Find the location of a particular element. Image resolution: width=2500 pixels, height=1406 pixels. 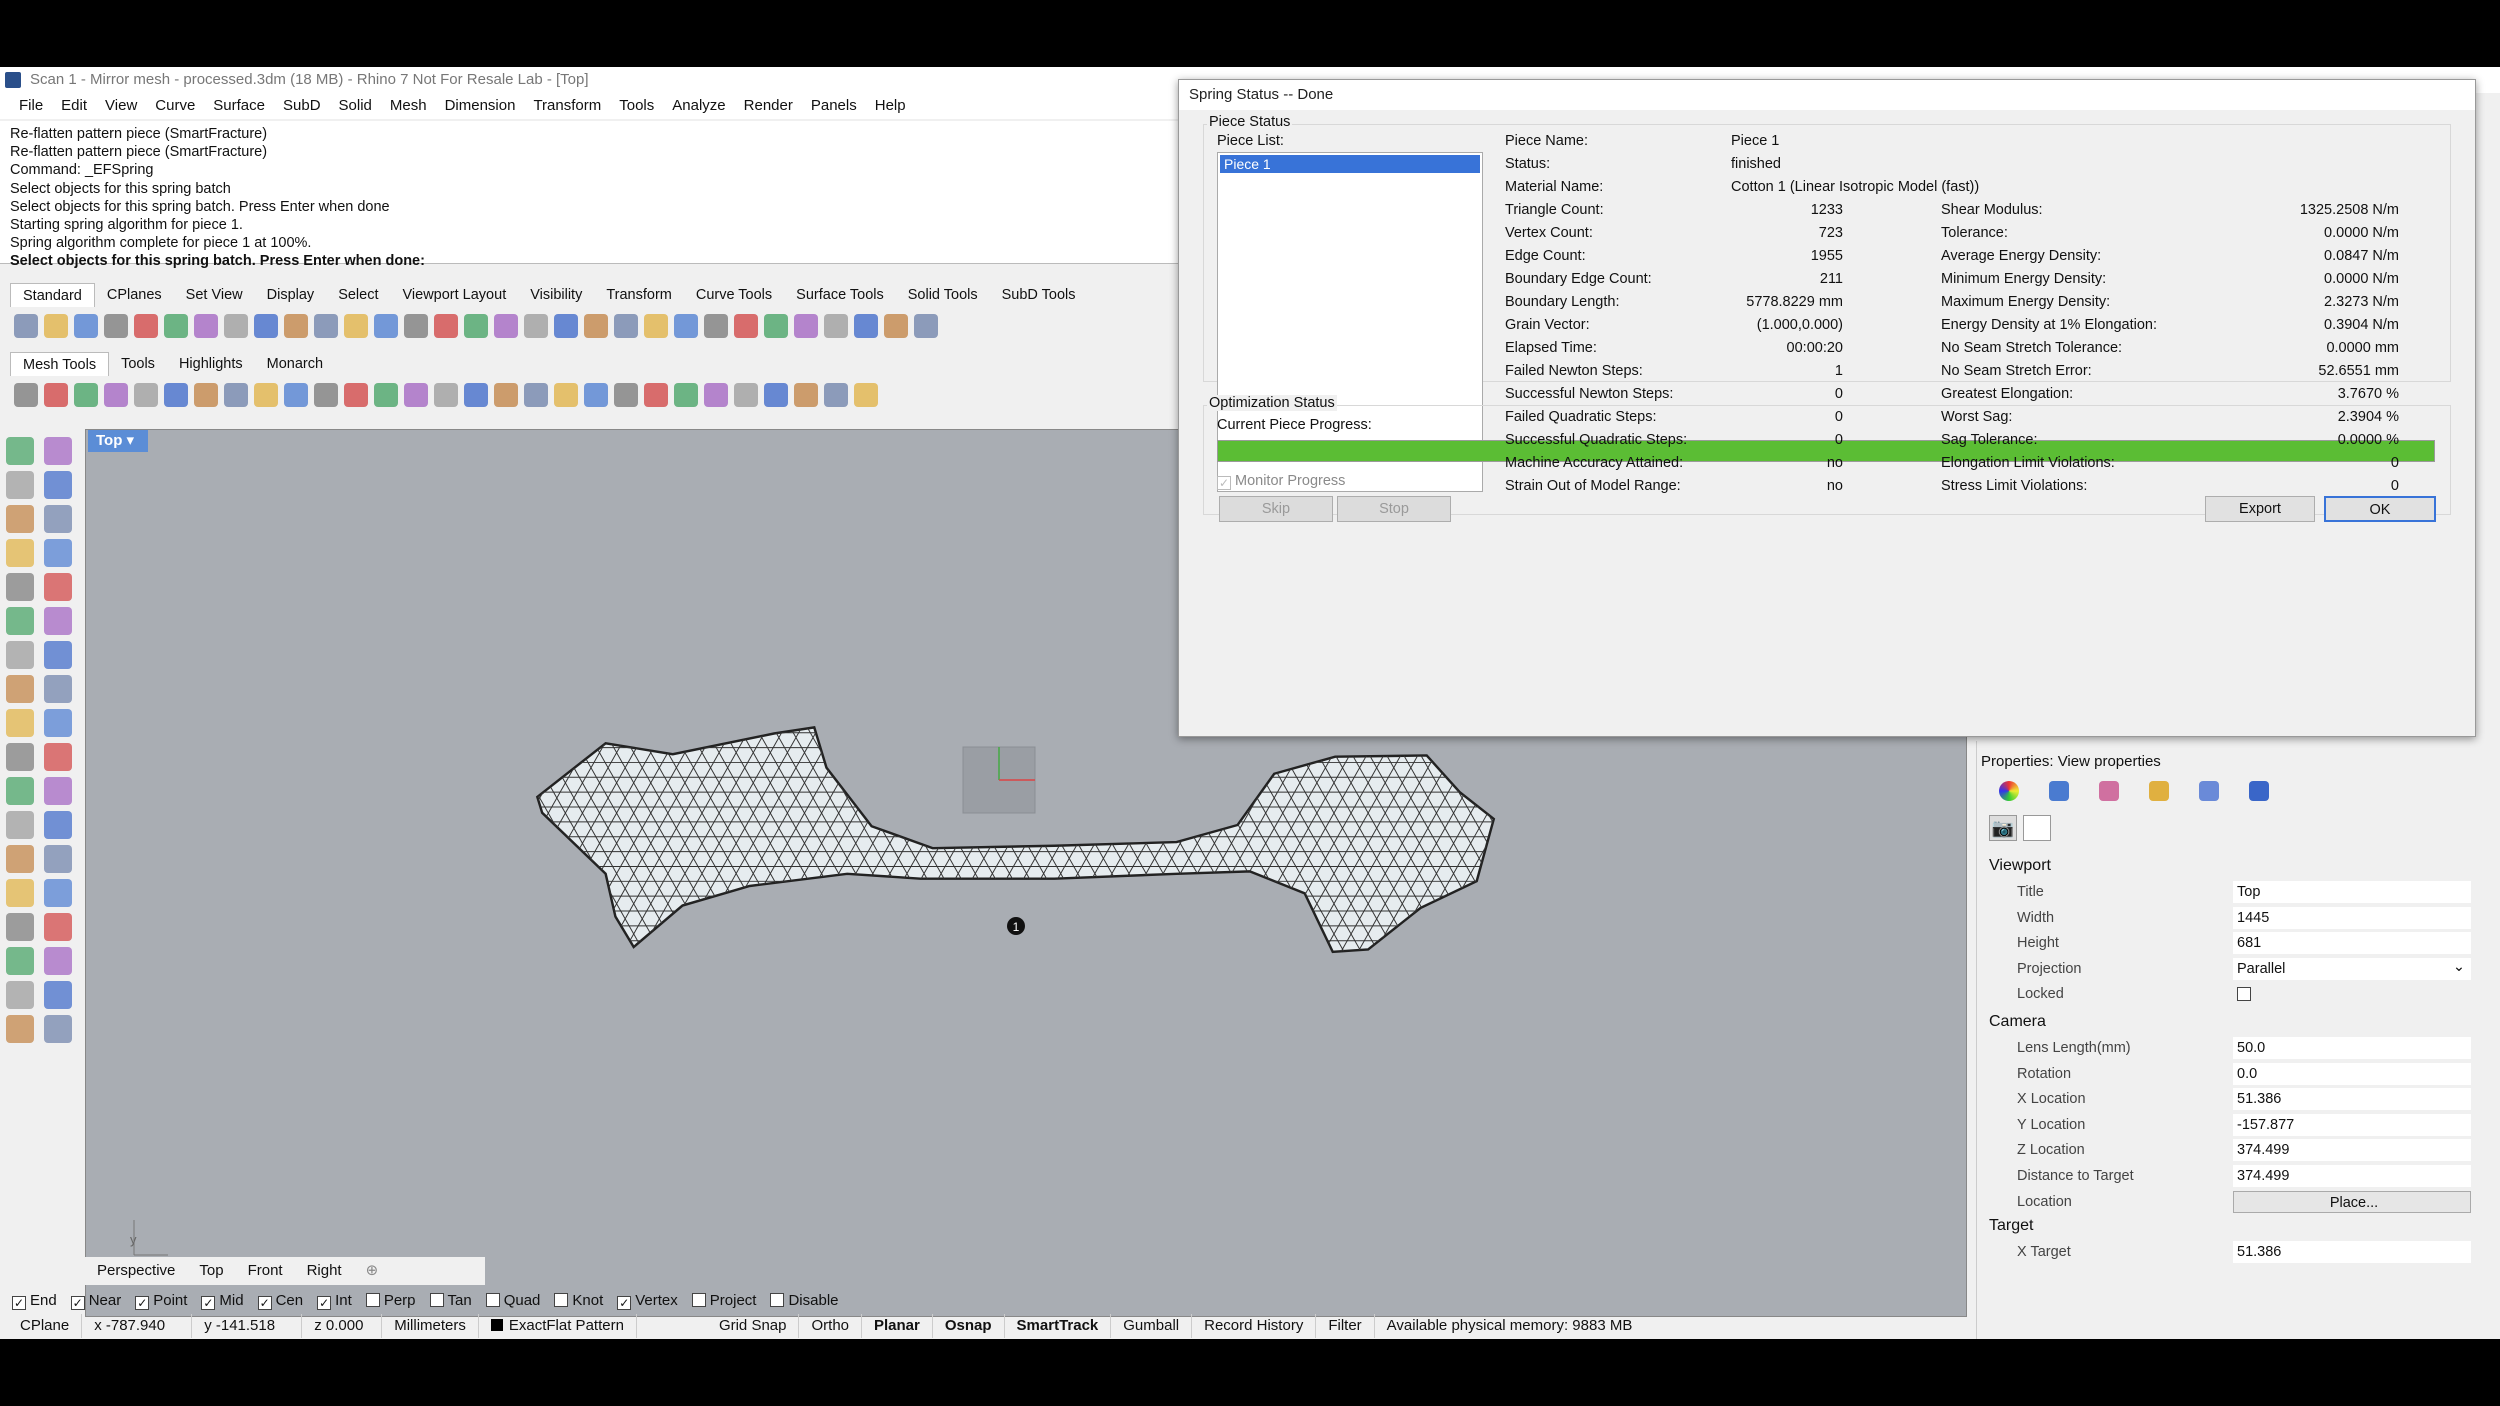

tab-viewport-layout: Viewport Layout is located at coordinates (455, 295).